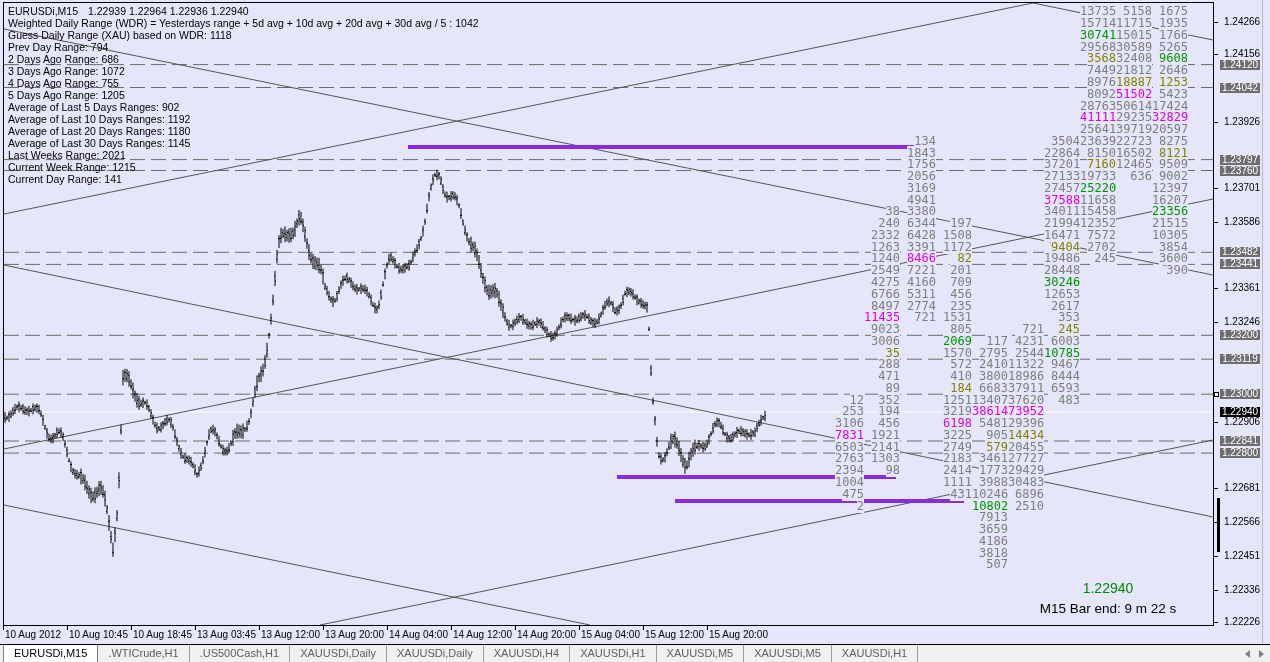 The width and height of the screenshot is (1270, 662). Describe the element at coordinates (63, 59) in the screenshot. I see `range-stat-text: 2 Days Ago Range: 686` at that location.